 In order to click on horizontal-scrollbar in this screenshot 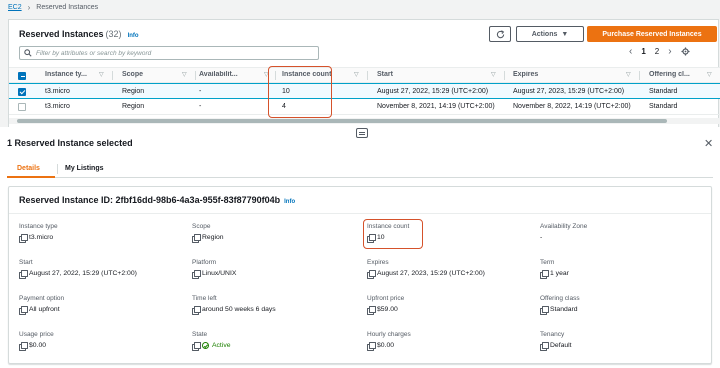, I will do `click(364, 121)`.